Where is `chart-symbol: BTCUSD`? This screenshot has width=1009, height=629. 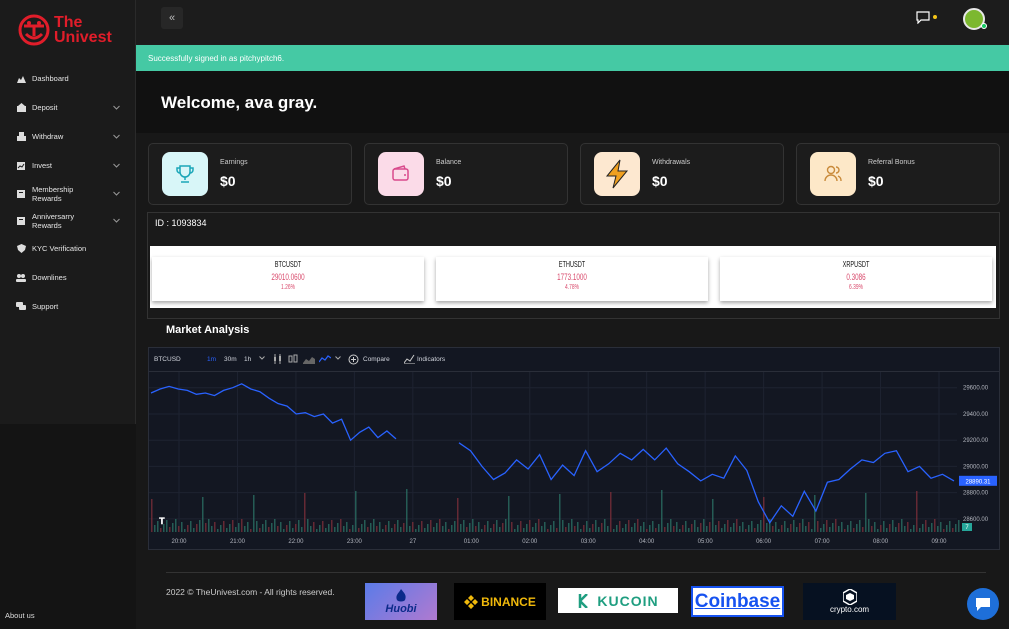
chart-symbol: BTCUSD is located at coordinates (167, 359).